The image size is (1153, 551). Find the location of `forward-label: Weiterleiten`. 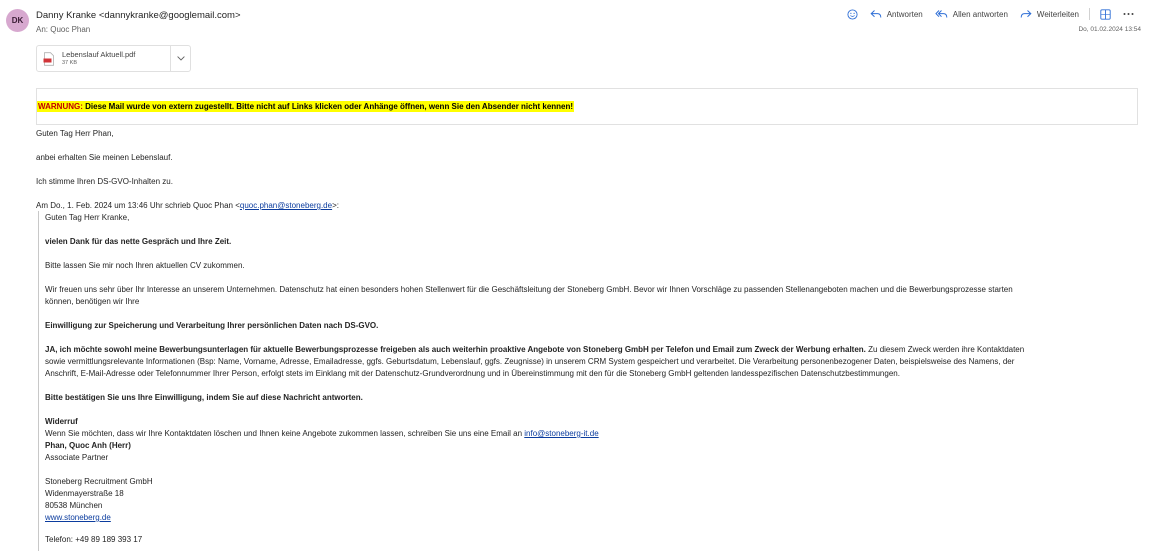

forward-label: Weiterleiten is located at coordinates (1057, 14).